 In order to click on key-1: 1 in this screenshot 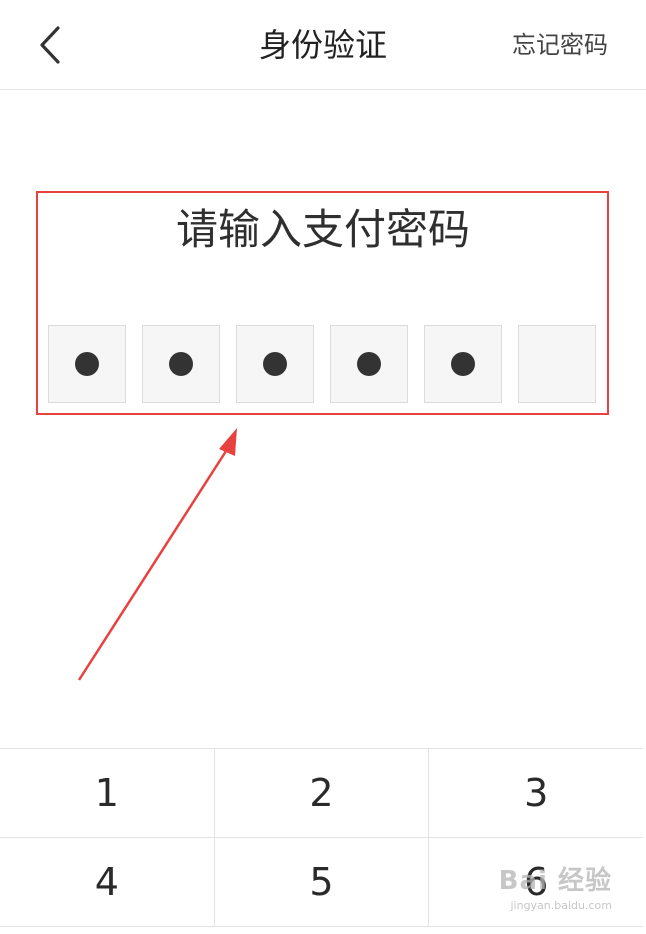, I will do `click(107, 793)`.